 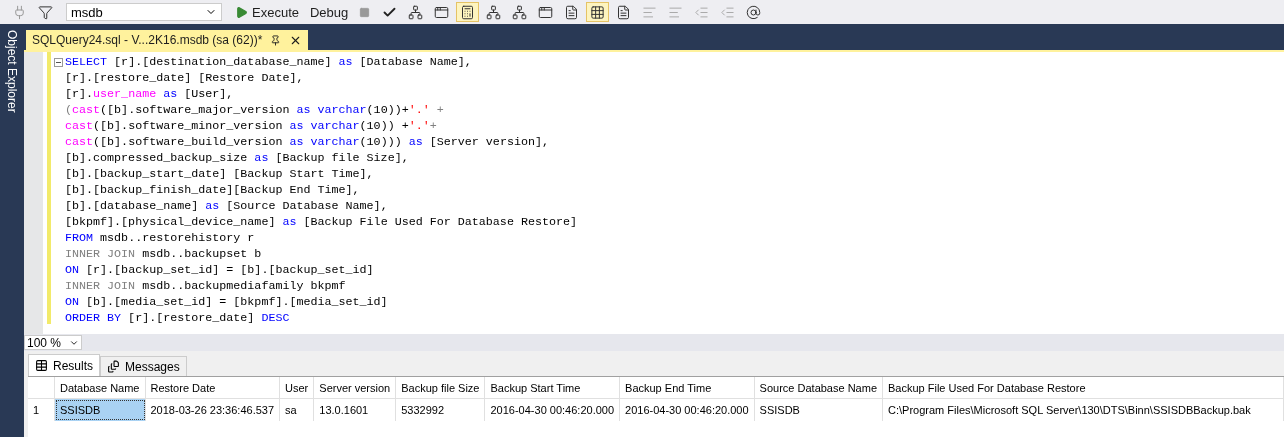 I want to click on grid-icon, so click(x=598, y=12).